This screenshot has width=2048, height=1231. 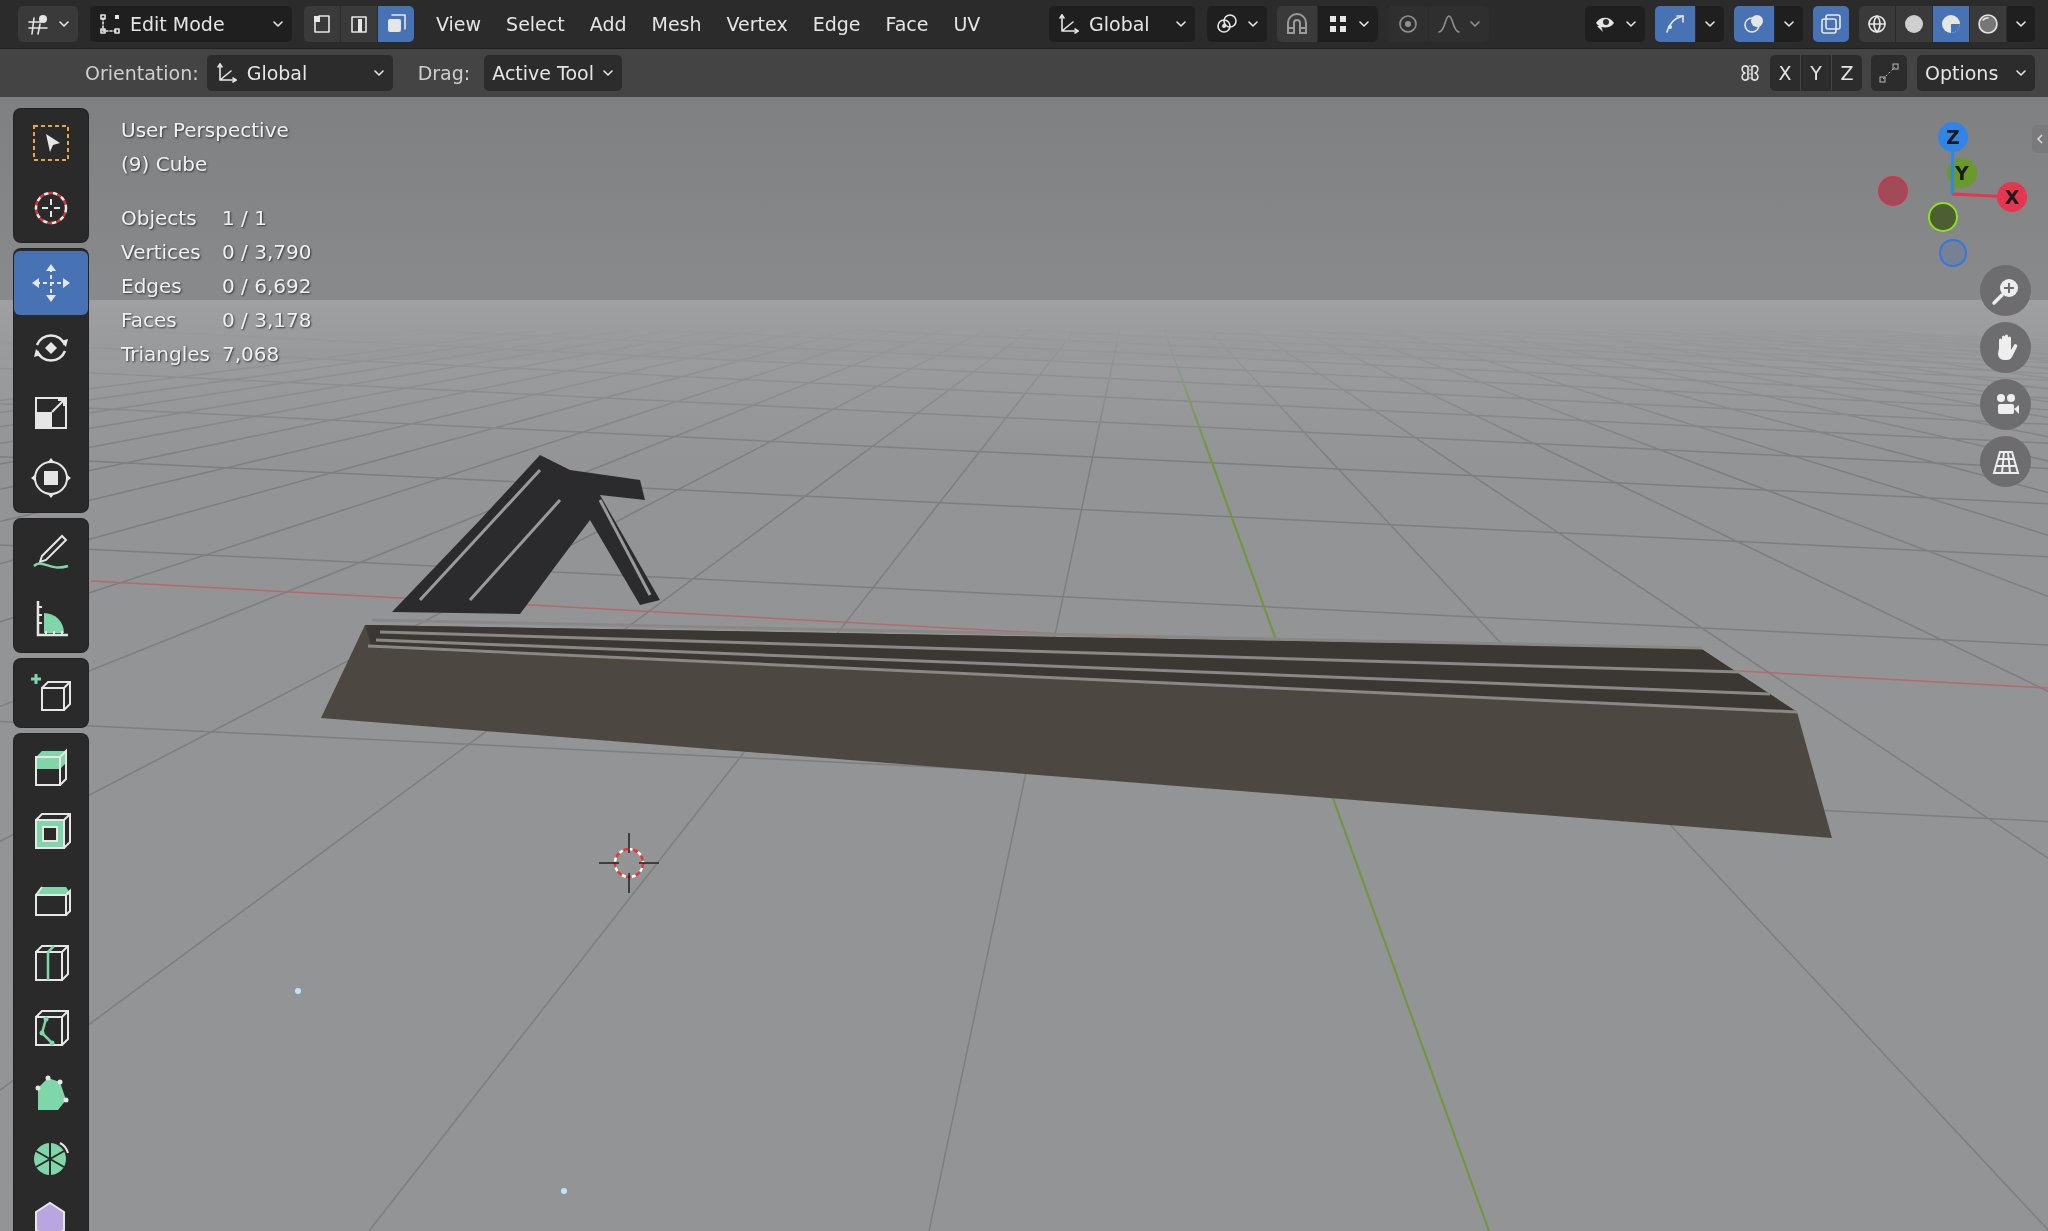 What do you see at coordinates (1976, 73) in the screenshot?
I see `options-dropdown: Options` at bounding box center [1976, 73].